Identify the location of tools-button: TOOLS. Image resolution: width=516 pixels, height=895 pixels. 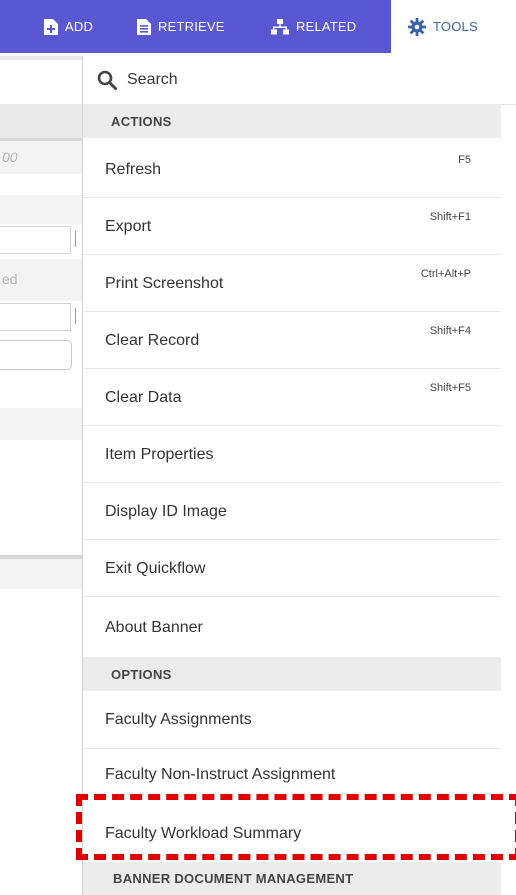
(453, 26).